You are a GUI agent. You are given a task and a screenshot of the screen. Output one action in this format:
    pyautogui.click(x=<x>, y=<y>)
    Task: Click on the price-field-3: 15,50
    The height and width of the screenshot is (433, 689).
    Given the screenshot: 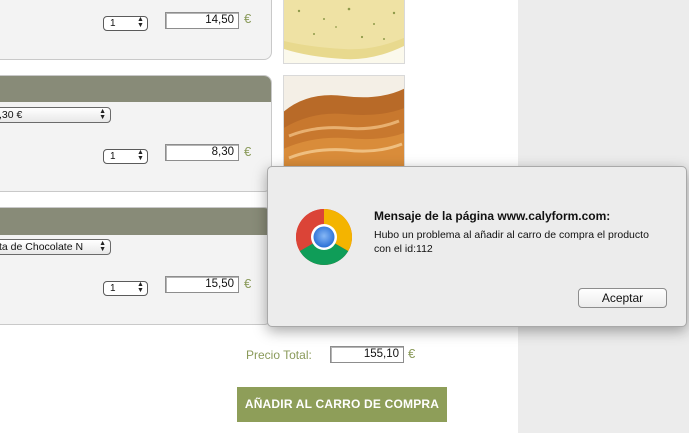 What is the action you would take?
    pyautogui.click(x=202, y=284)
    